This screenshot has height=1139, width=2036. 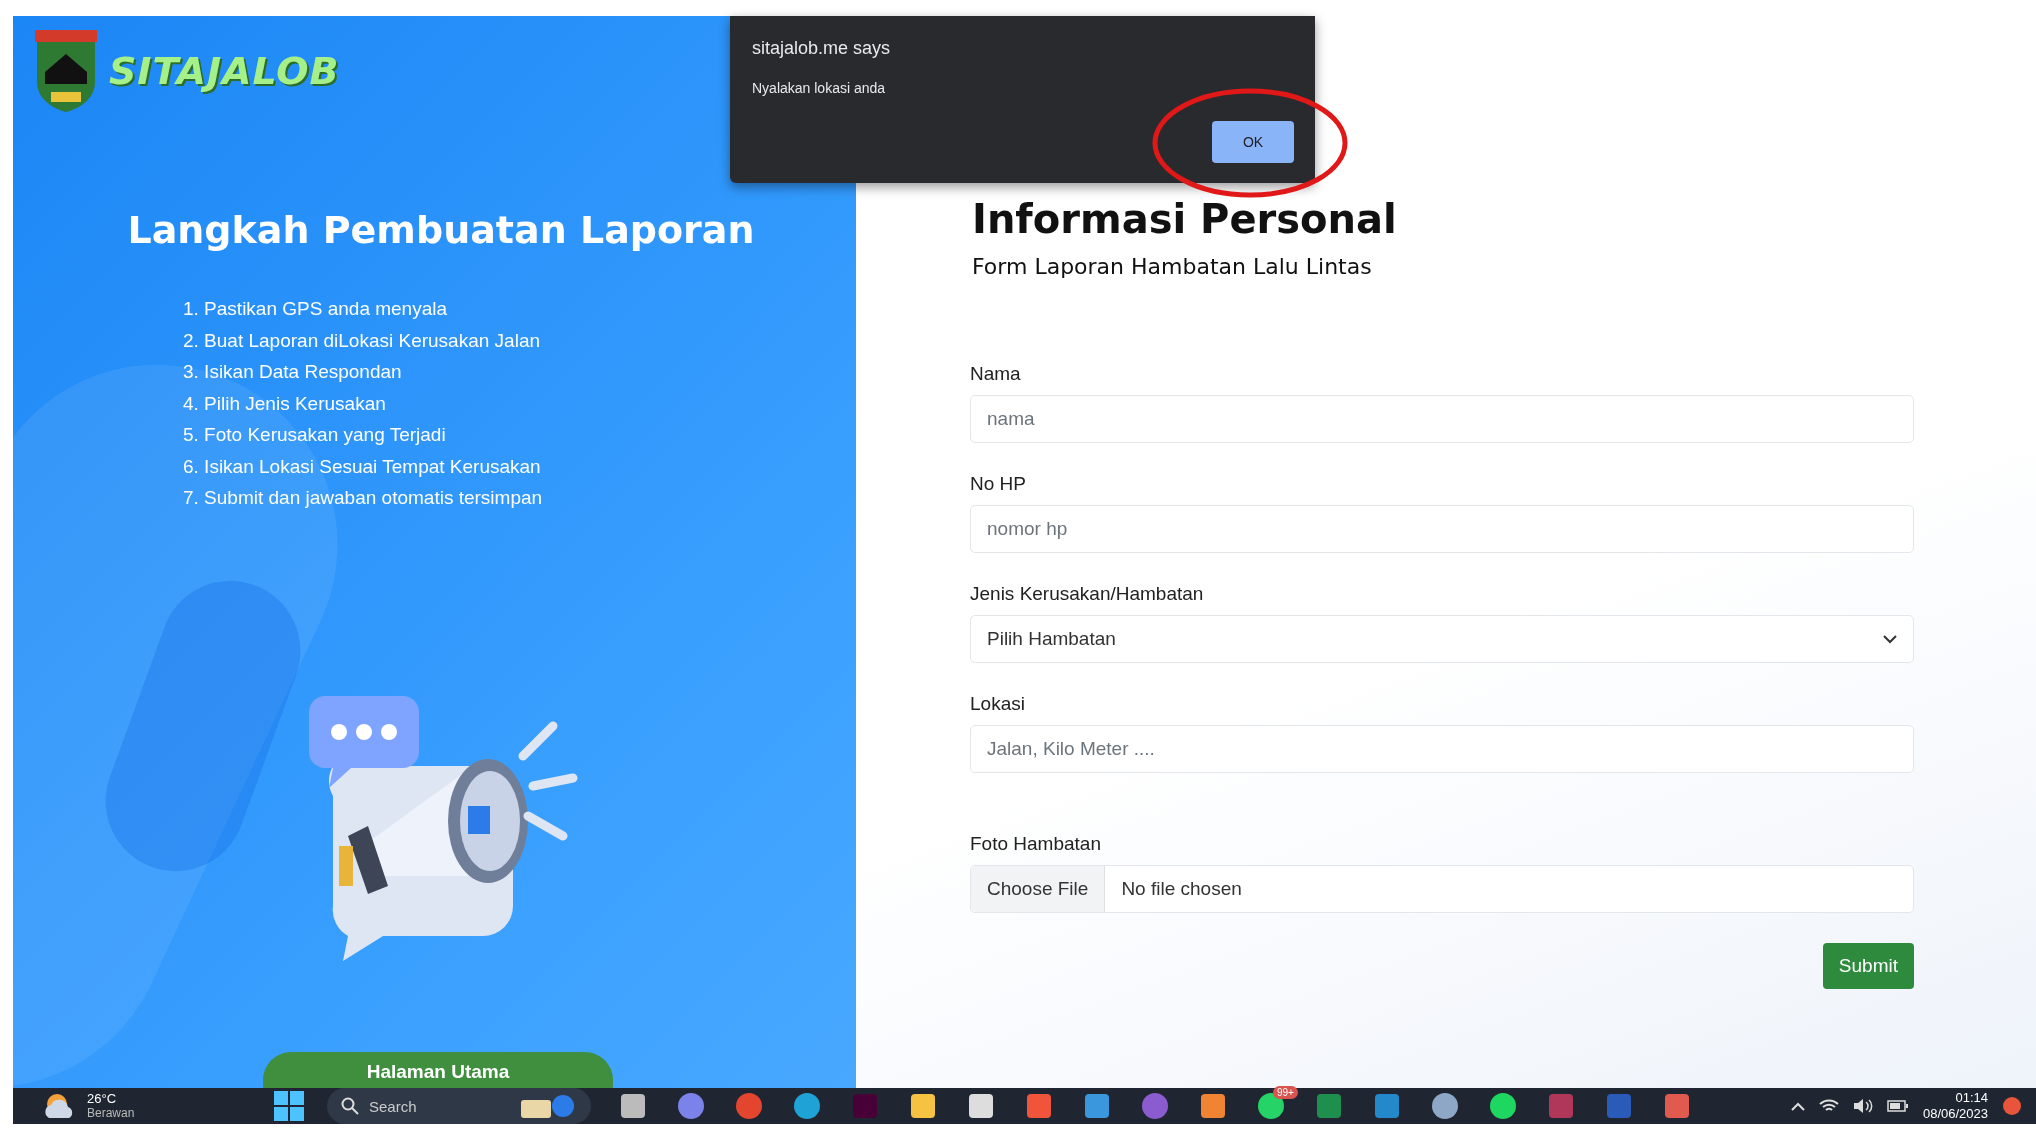 I want to click on steps-title: Langkah Pembuatan Laporan, so click(x=441, y=230).